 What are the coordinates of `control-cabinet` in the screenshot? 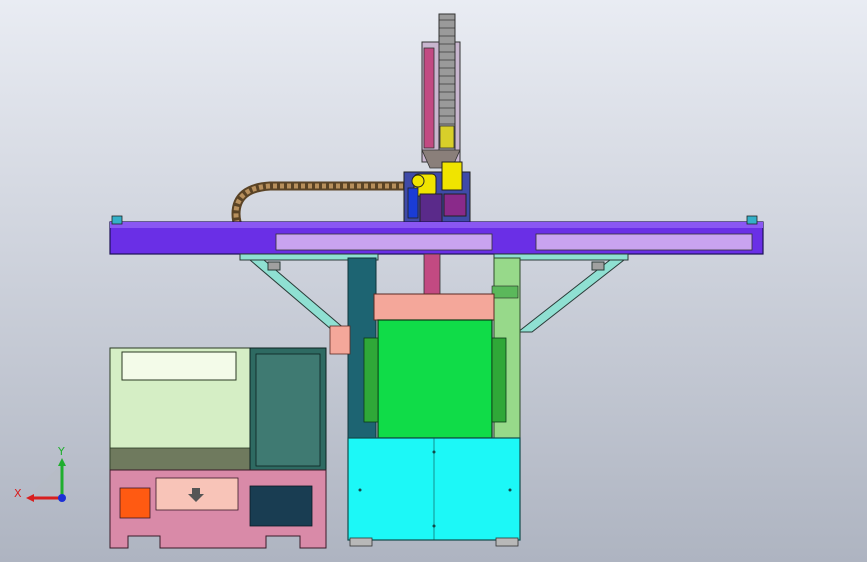 It's located at (218, 409).